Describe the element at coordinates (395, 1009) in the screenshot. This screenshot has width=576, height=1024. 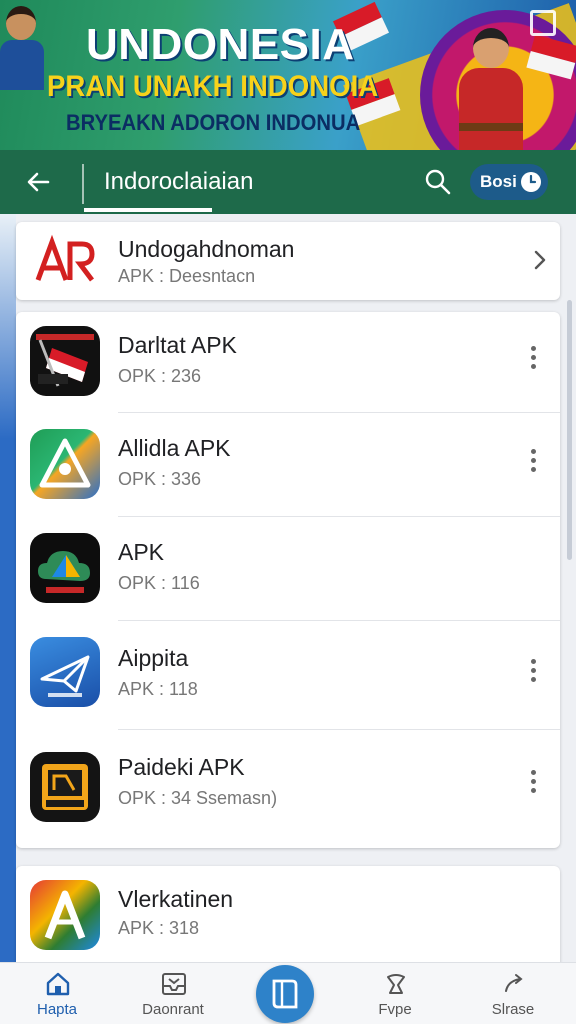
I see `nav-label: Fvpe` at that location.